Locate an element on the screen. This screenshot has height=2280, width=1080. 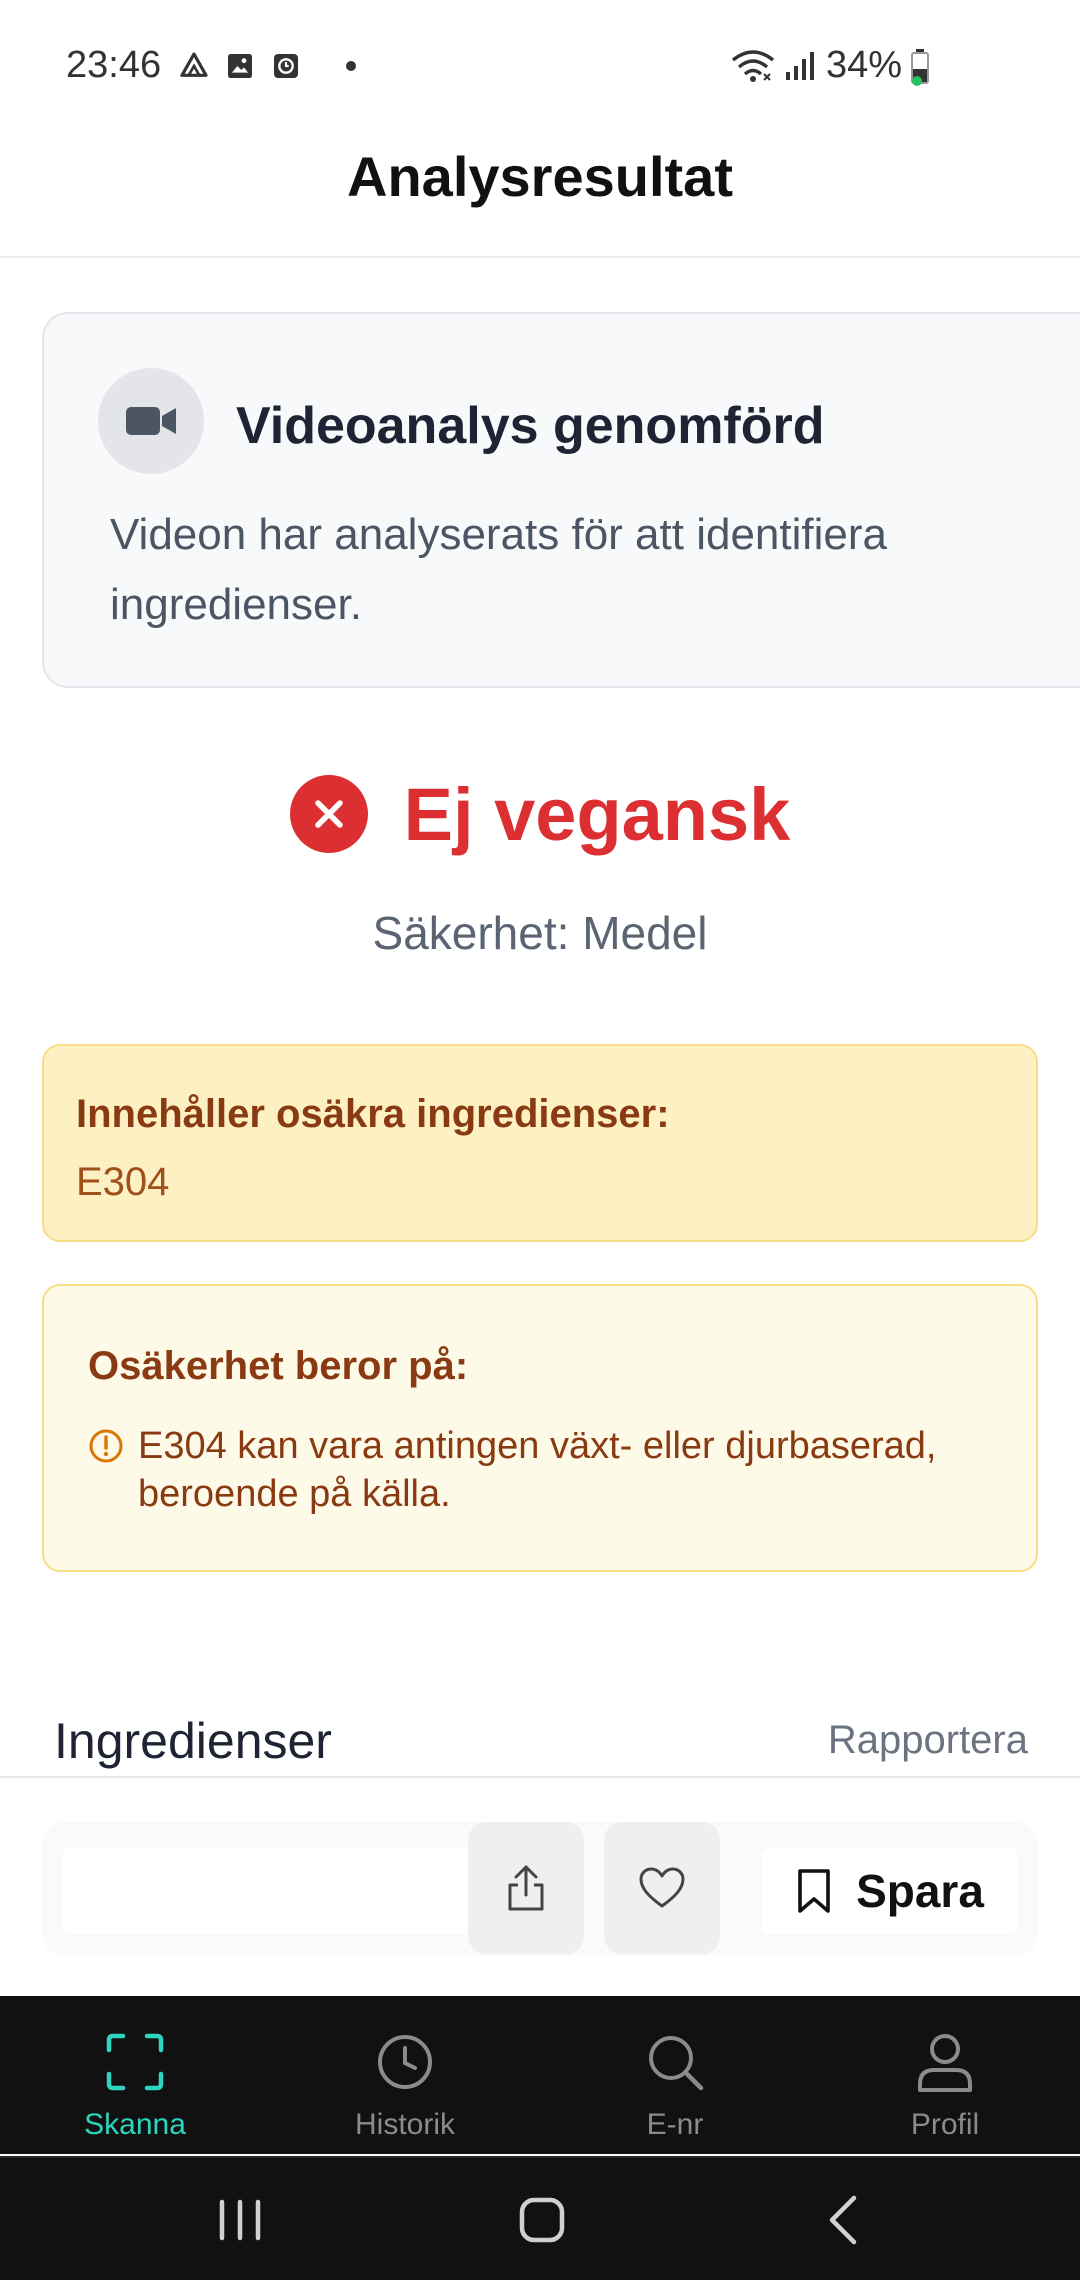
nav-item-e-nr: E-nr is located at coordinates (675, 2075).